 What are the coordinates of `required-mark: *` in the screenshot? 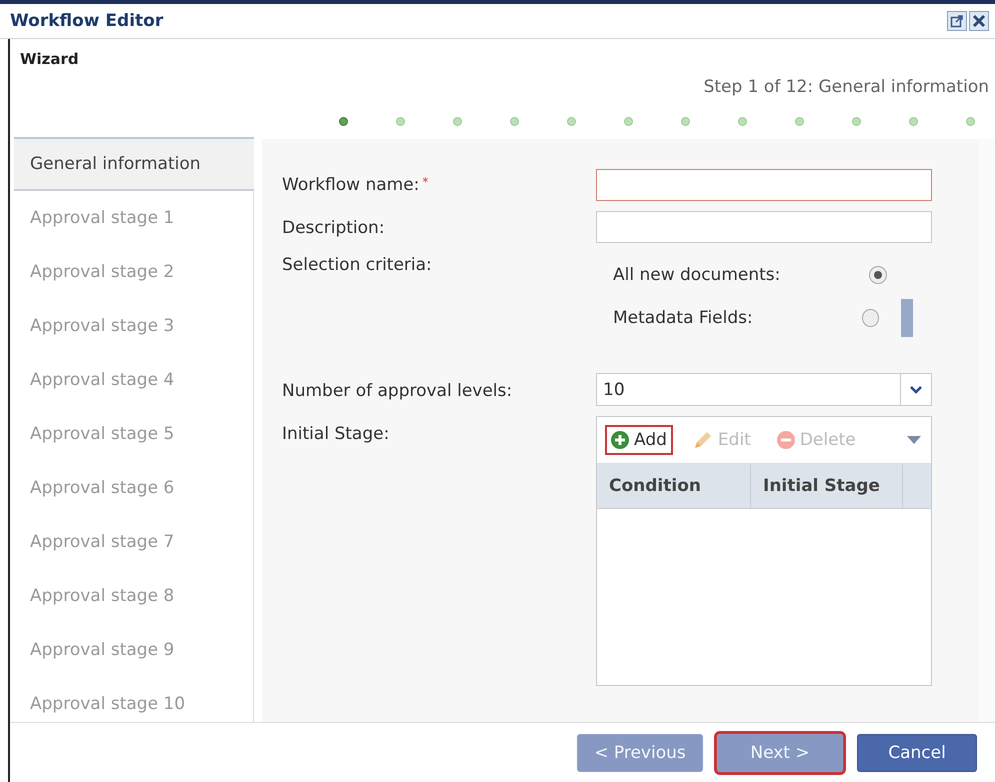 It's located at (425, 182).